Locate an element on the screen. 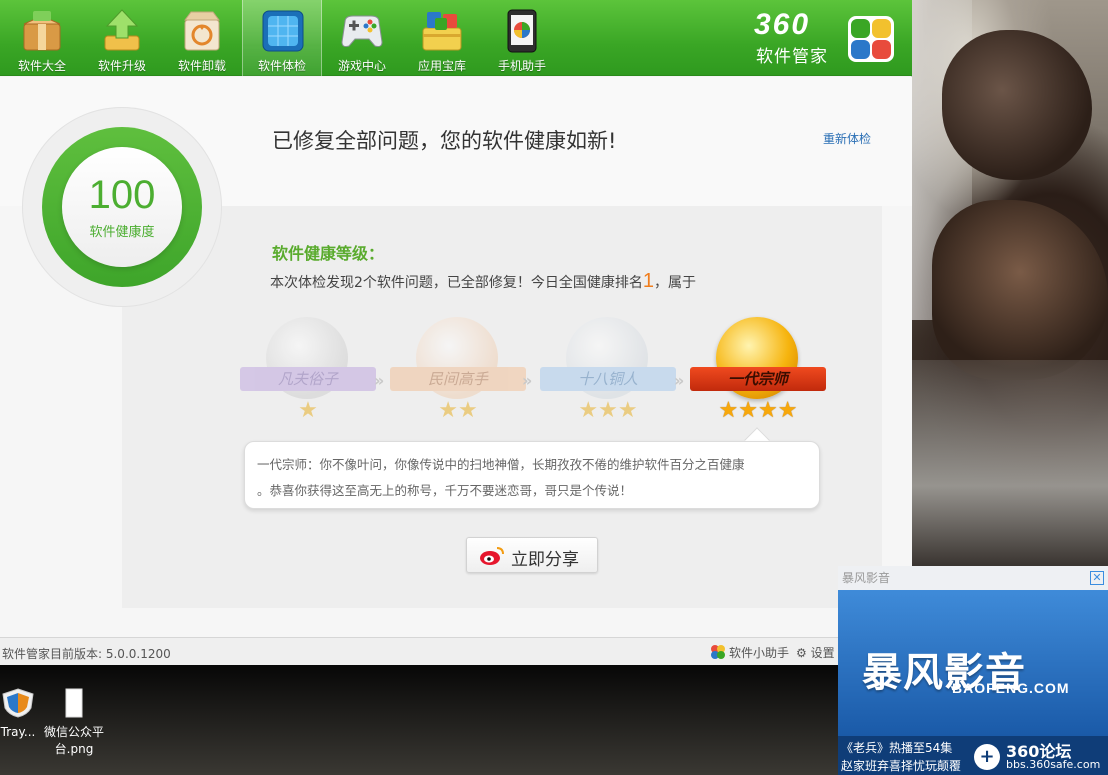 The image size is (1108, 775). brand-logo: 360 软件管家 is located at coordinates (827, 38).